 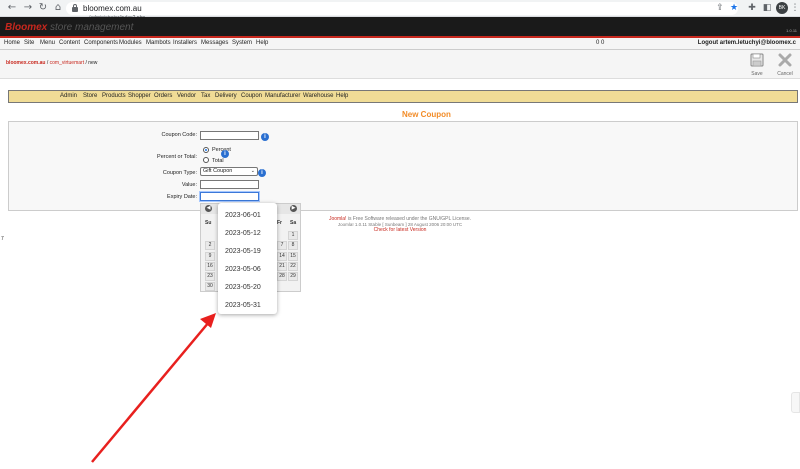 I want to click on annotation-arrow-head, so click(x=208, y=320).